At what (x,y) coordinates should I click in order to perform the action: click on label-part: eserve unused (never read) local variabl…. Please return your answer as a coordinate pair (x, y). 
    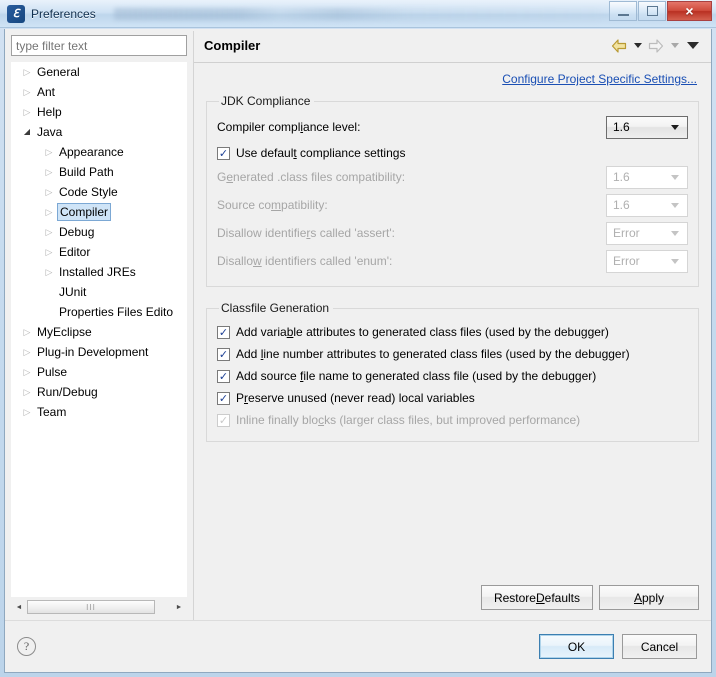
    Looking at the image, I should click on (361, 398).